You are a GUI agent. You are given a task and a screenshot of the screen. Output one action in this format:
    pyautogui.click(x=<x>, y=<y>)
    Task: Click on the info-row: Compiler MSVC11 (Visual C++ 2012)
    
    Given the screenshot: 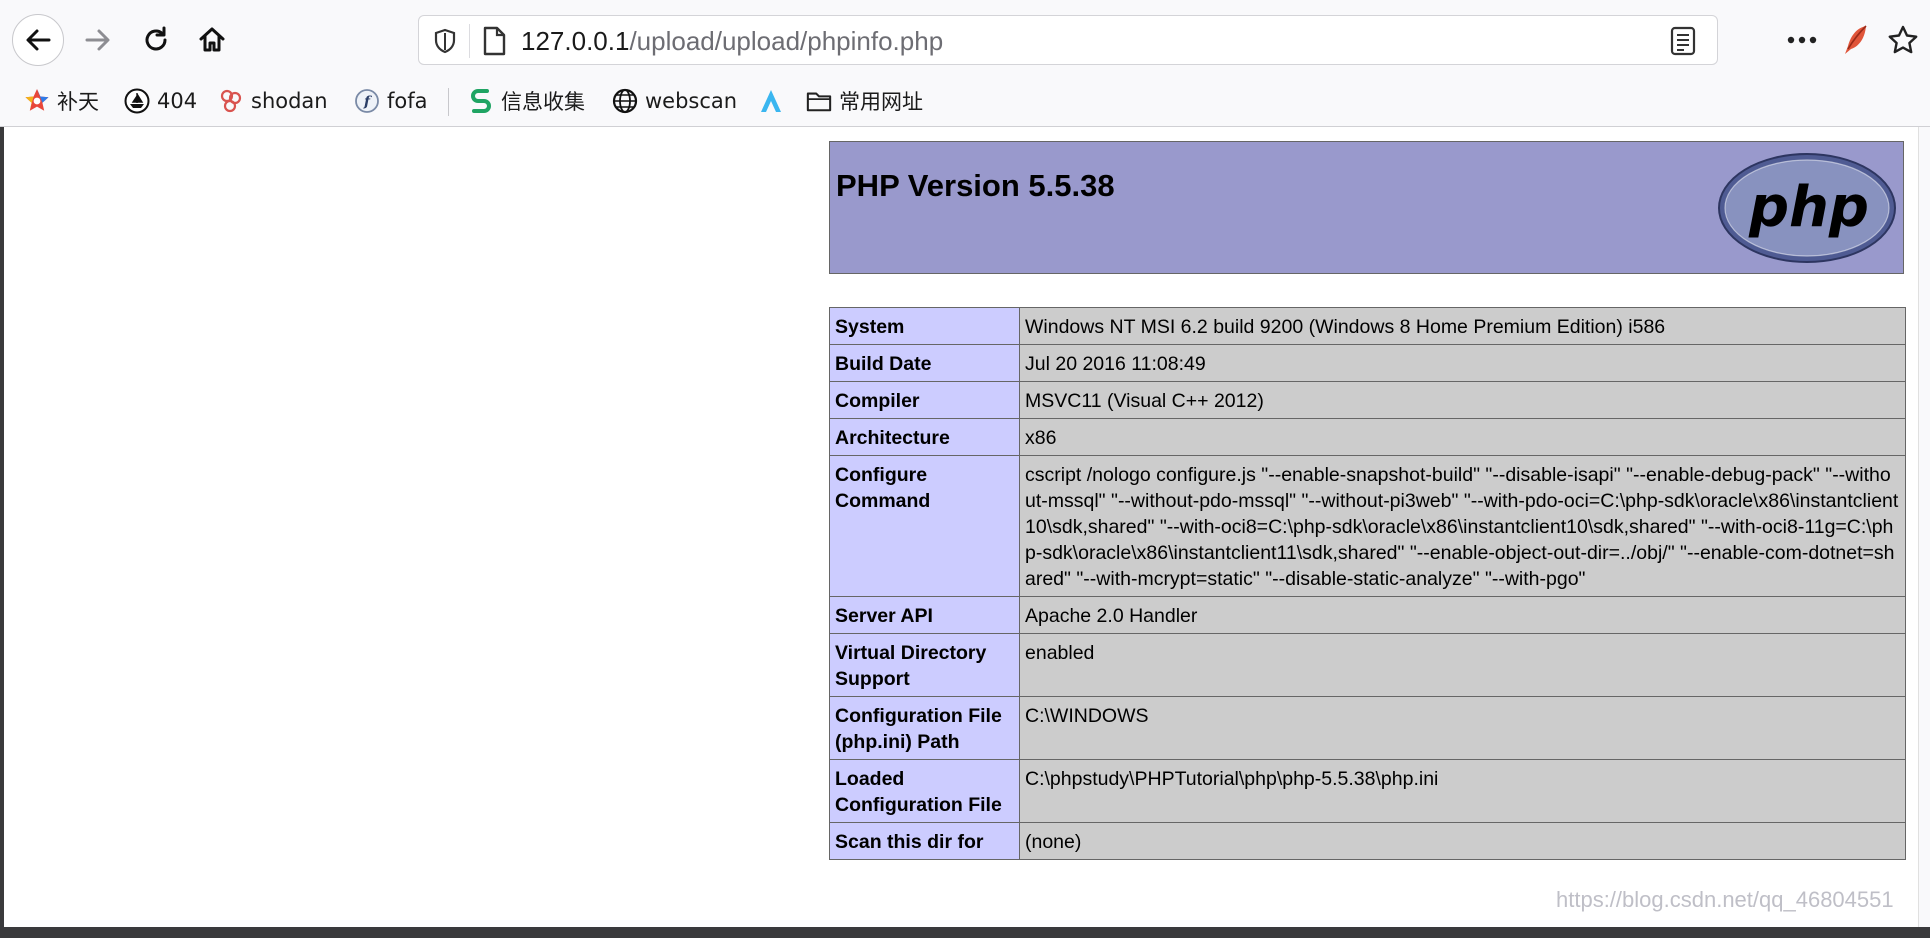 What is the action you would take?
    pyautogui.click(x=1367, y=400)
    